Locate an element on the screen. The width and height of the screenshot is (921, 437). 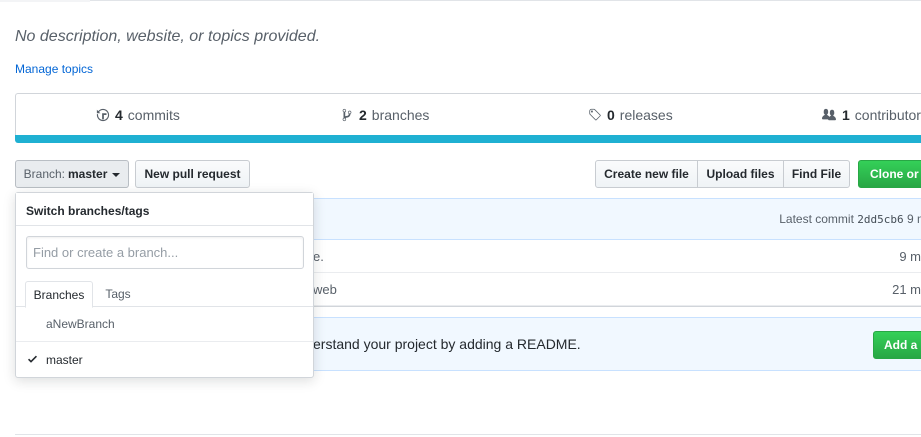
tag-icon is located at coordinates (595, 114).